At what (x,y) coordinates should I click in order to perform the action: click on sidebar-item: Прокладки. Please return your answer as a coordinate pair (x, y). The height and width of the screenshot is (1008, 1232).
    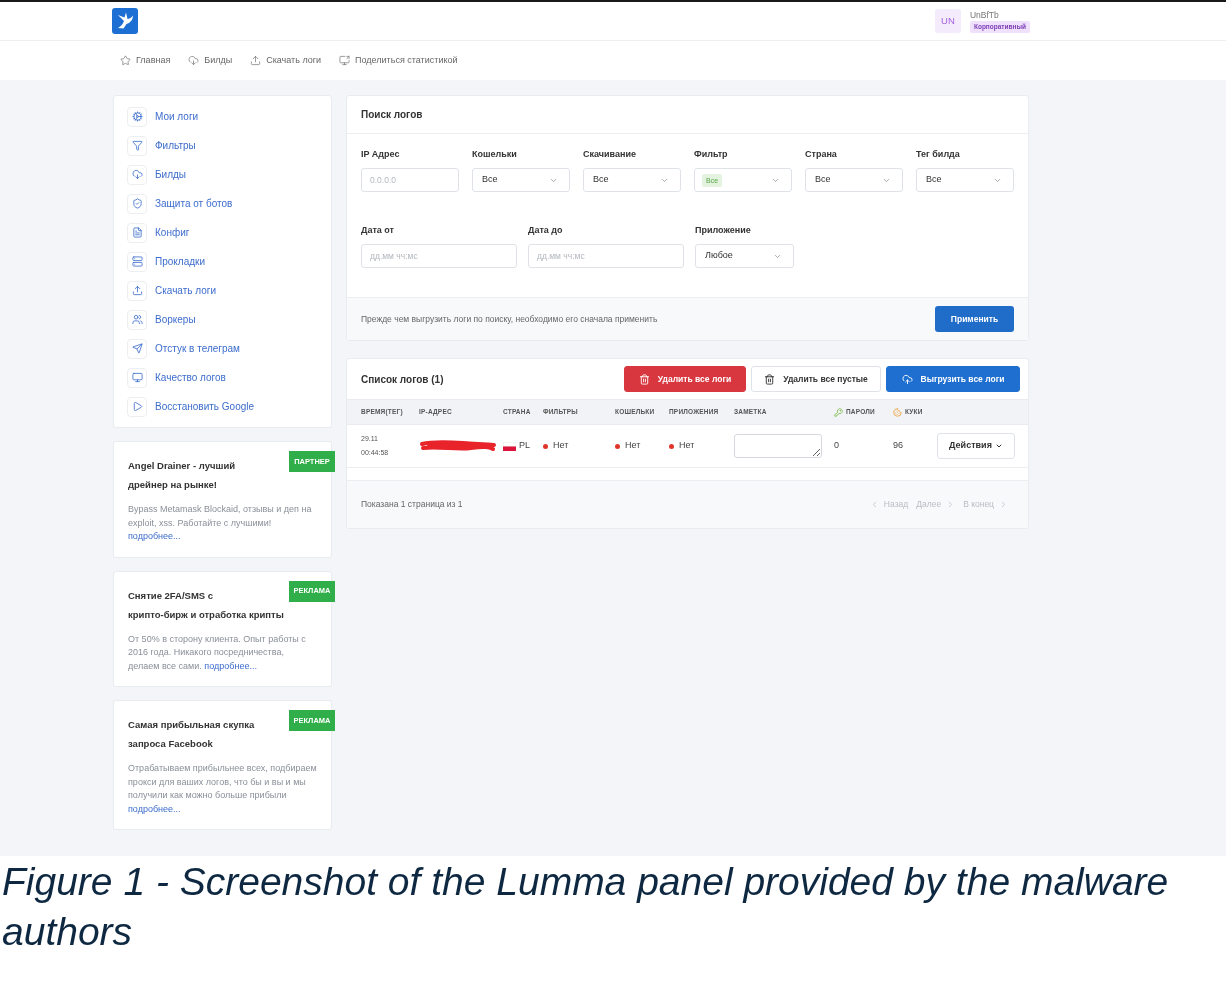
    Looking at the image, I should click on (222, 261).